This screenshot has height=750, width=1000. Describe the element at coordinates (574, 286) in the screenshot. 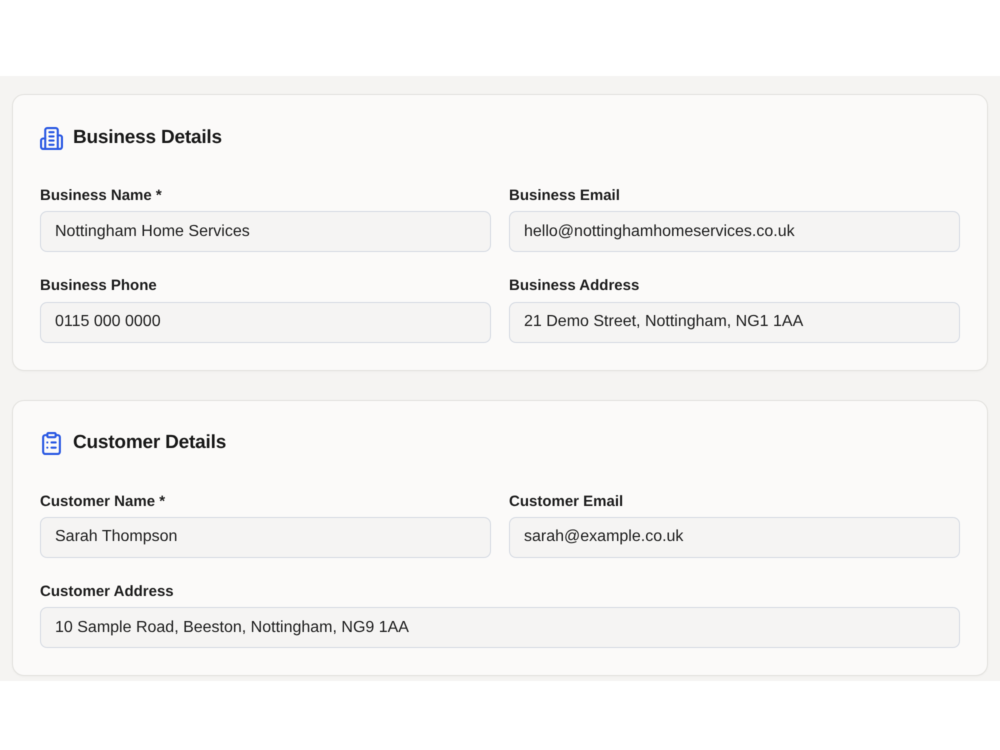

I see `field-label: Business Address` at that location.